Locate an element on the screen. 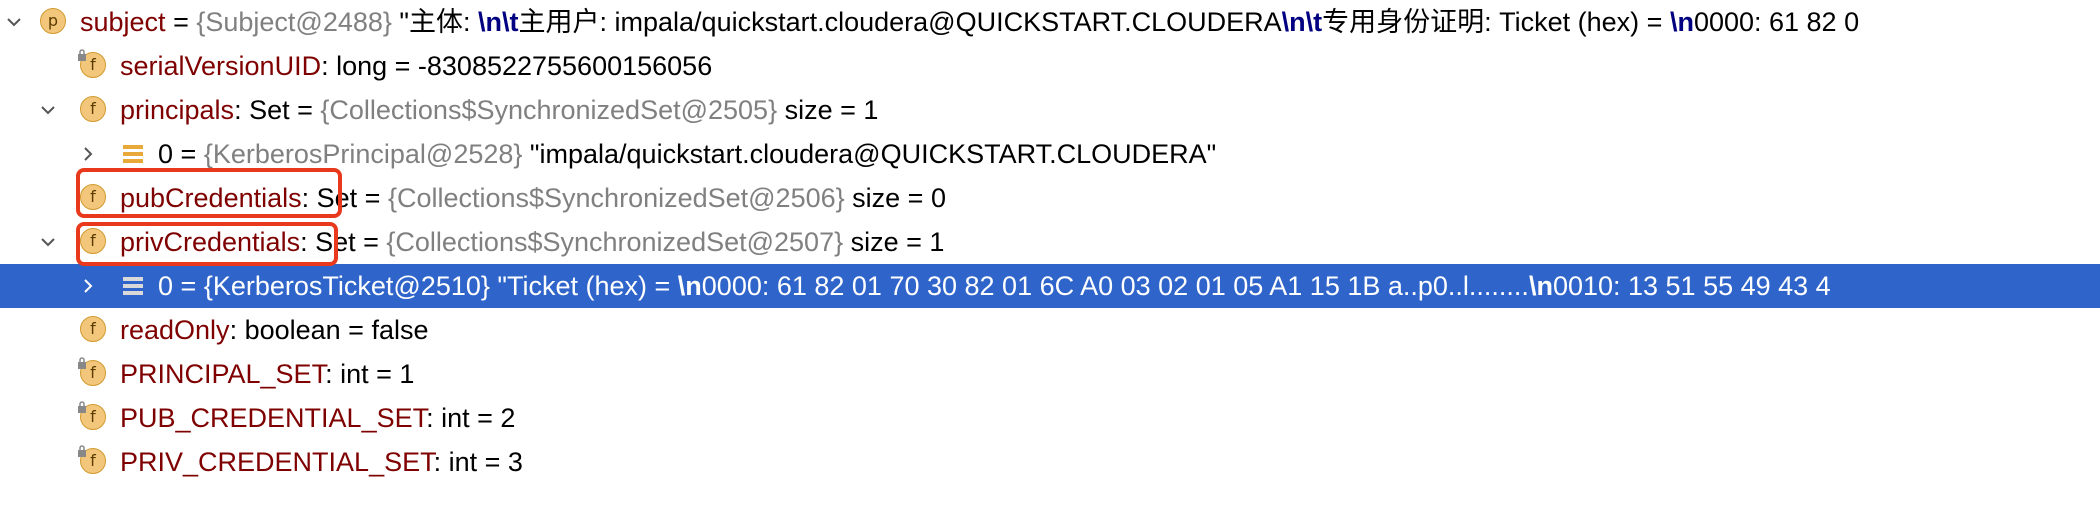  tree-row-PRIV_CREDENTIAL_SET: f PRIV_CREDENTIAL_SET: int = 3 is located at coordinates (1050, 462).